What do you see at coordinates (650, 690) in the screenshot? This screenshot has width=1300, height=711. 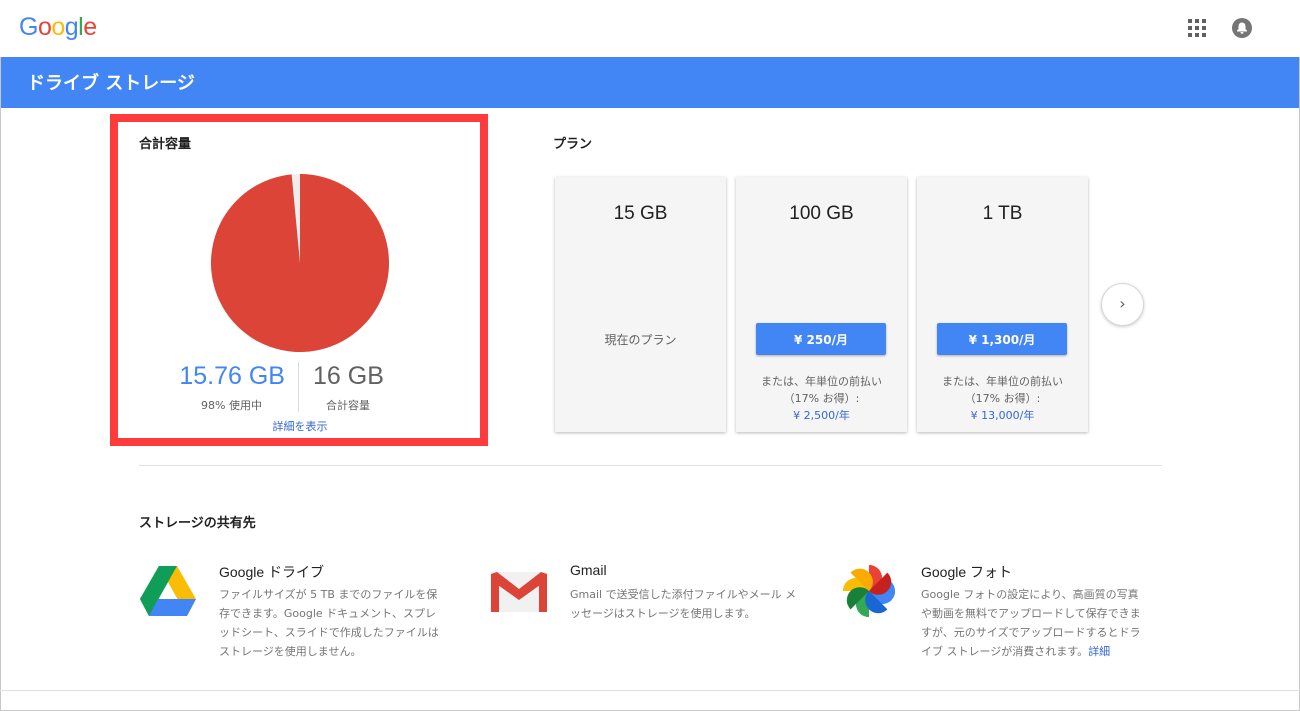 I see `footer-divider` at bounding box center [650, 690].